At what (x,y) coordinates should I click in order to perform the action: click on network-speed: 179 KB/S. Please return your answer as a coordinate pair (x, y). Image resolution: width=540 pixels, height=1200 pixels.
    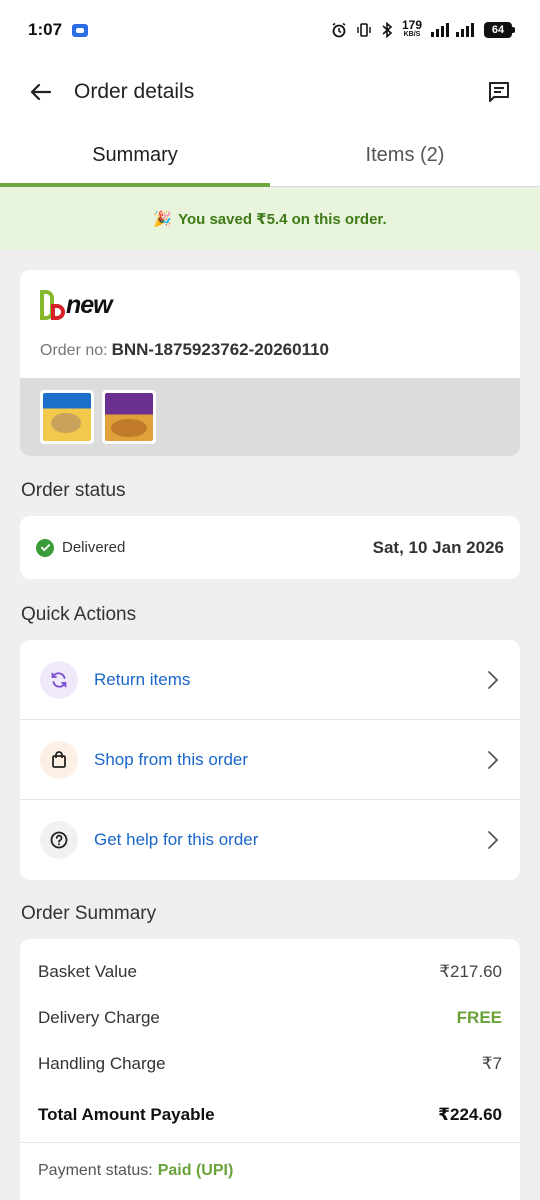
    Looking at the image, I should click on (411, 28).